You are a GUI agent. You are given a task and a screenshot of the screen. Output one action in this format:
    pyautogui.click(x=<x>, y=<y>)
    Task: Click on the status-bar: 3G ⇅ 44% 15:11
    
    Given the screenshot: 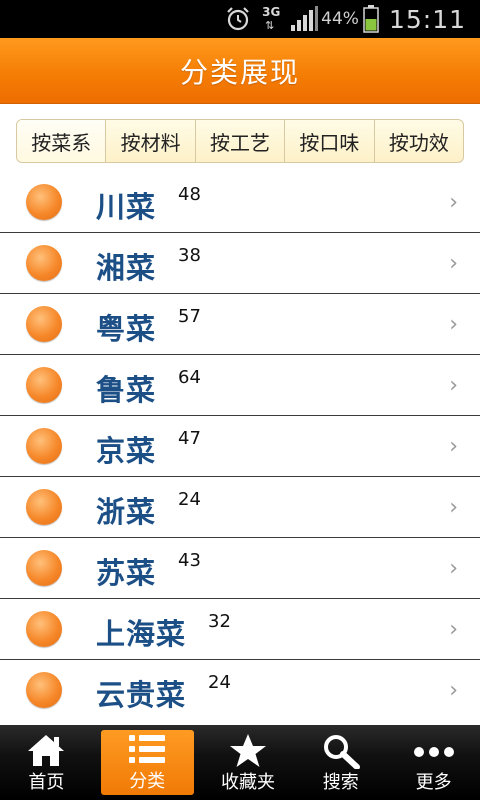 What is the action you would take?
    pyautogui.click(x=240, y=19)
    